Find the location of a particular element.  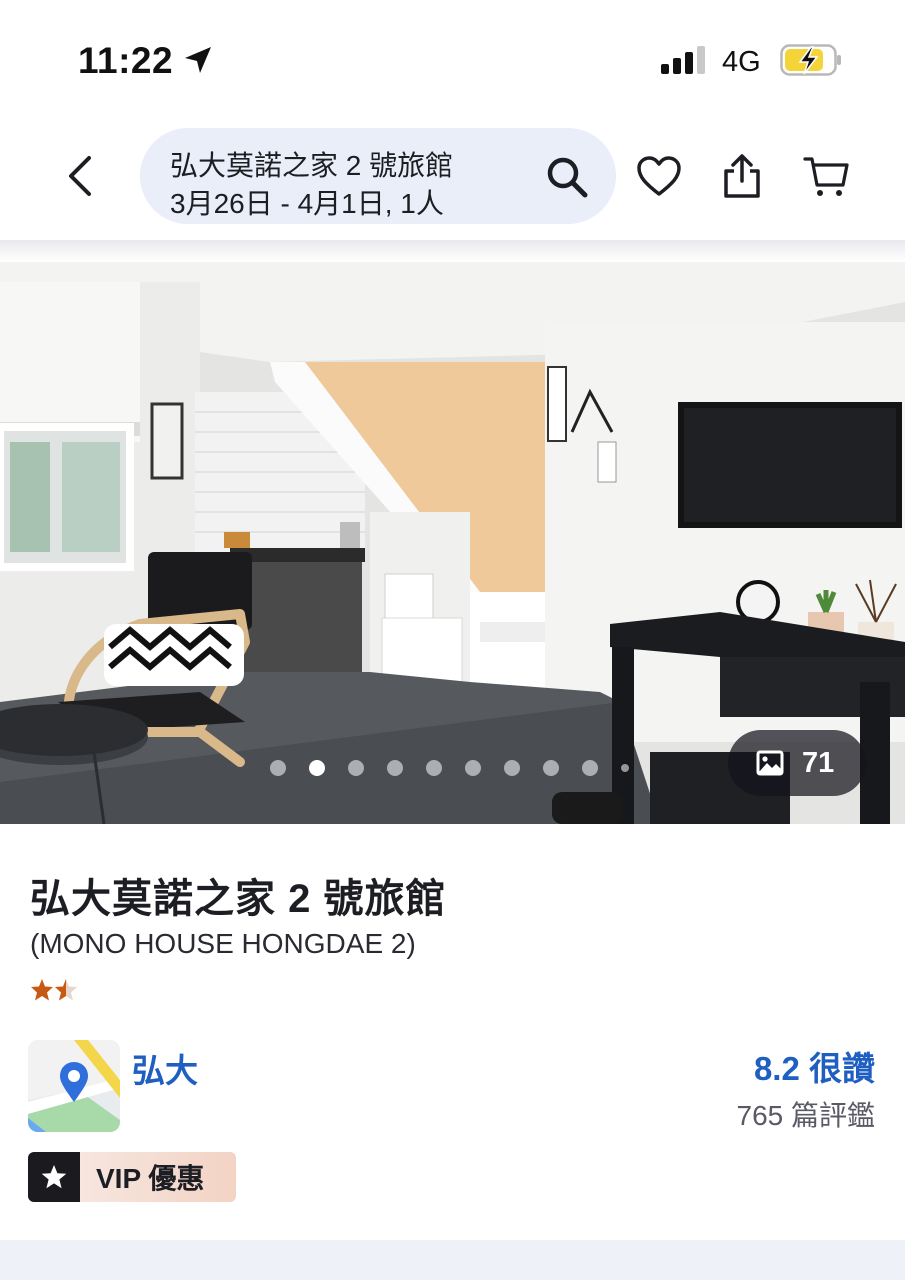

back-arrow-icon is located at coordinates (80, 176).